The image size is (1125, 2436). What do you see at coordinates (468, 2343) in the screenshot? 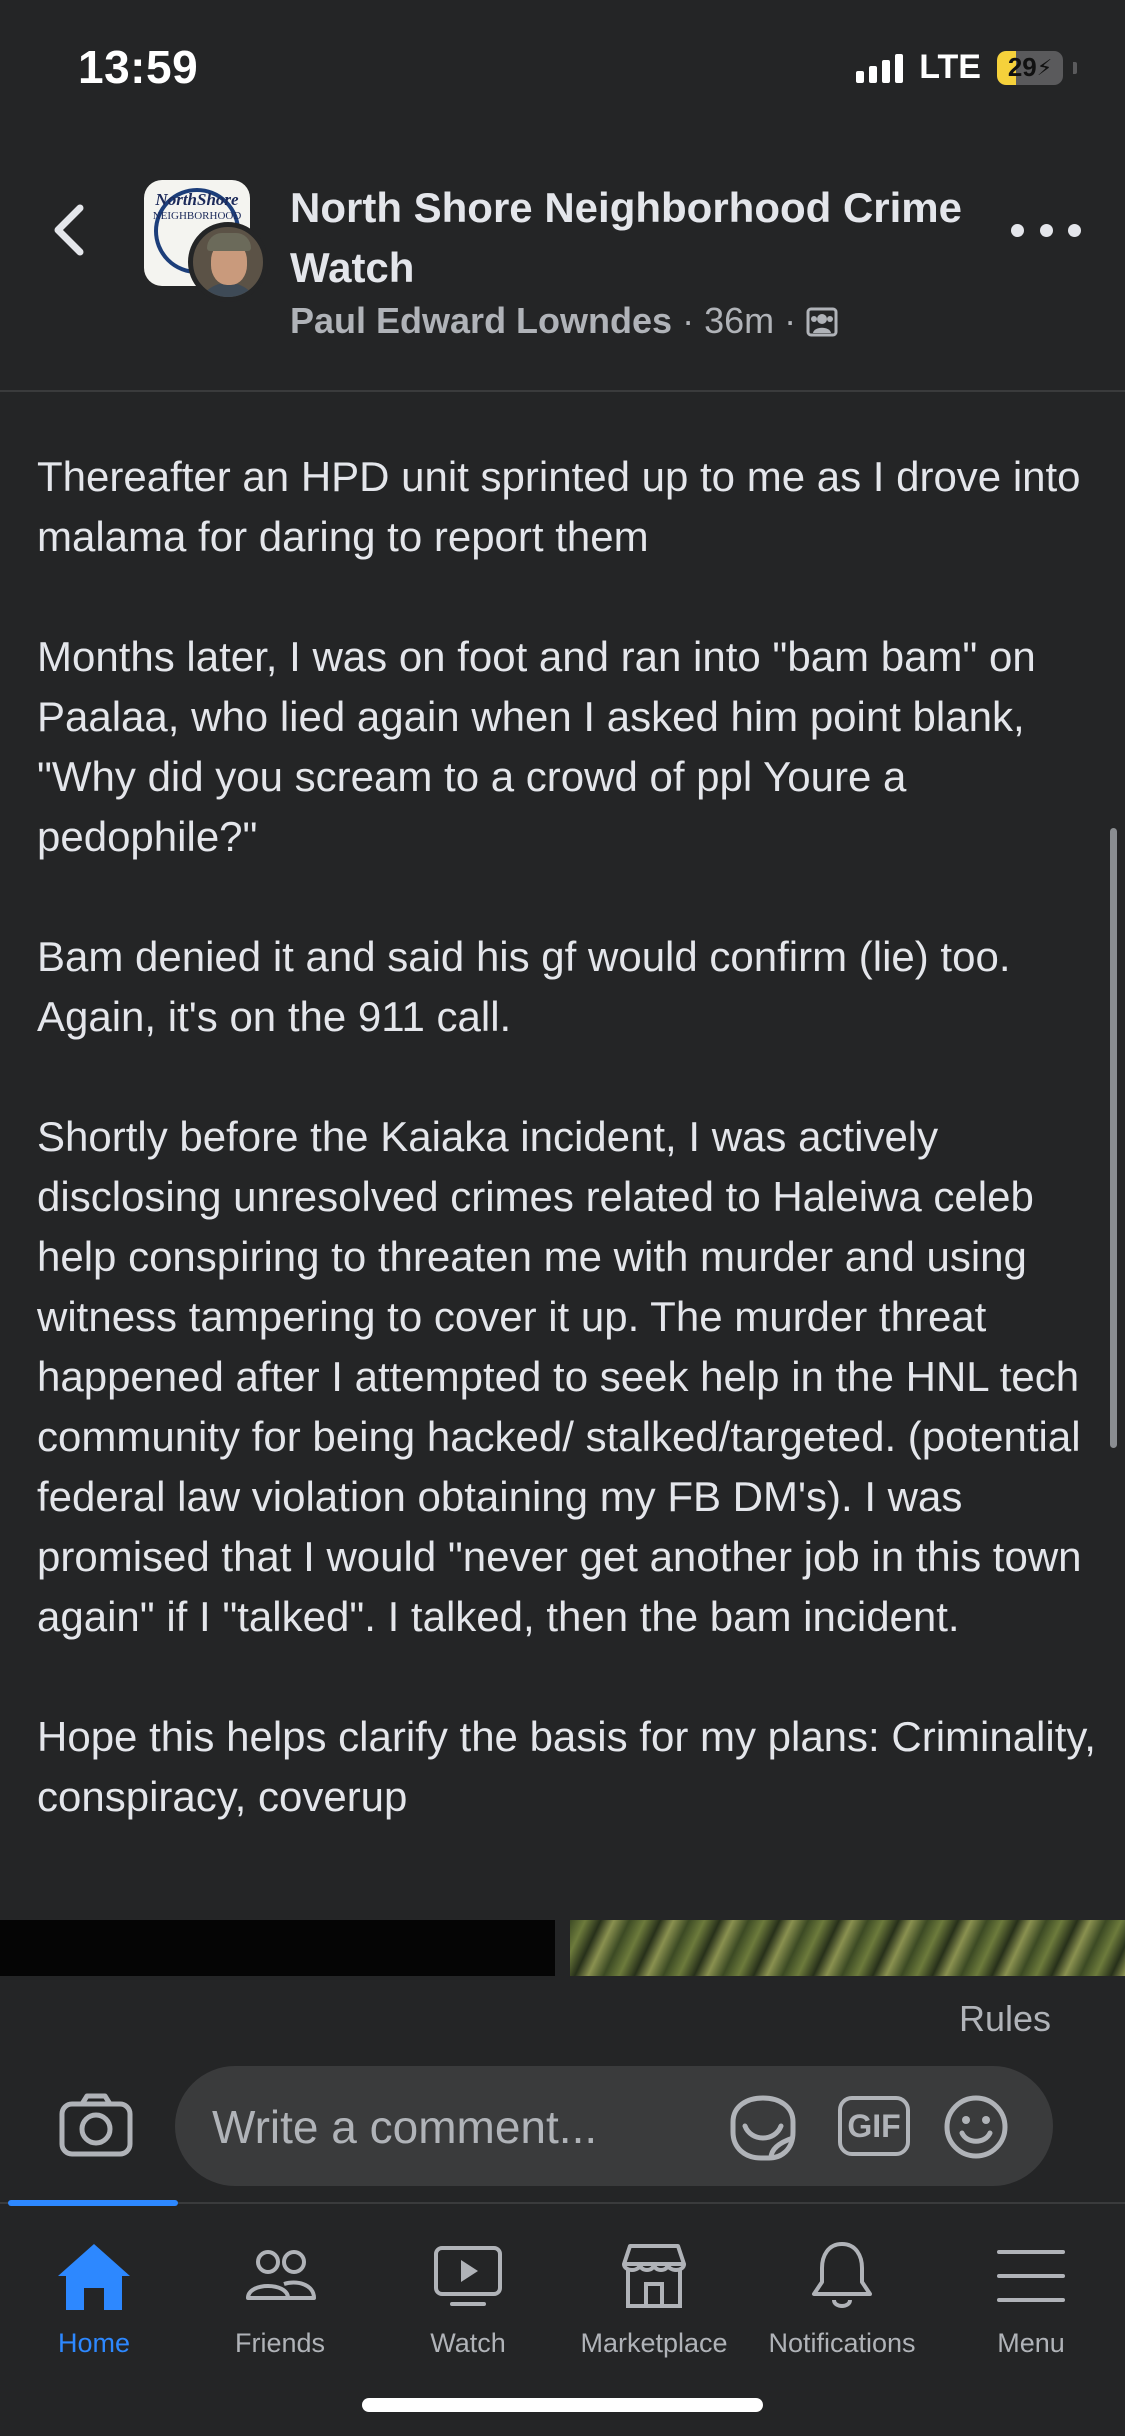
I see `nav-watch-label: Watch` at bounding box center [468, 2343].